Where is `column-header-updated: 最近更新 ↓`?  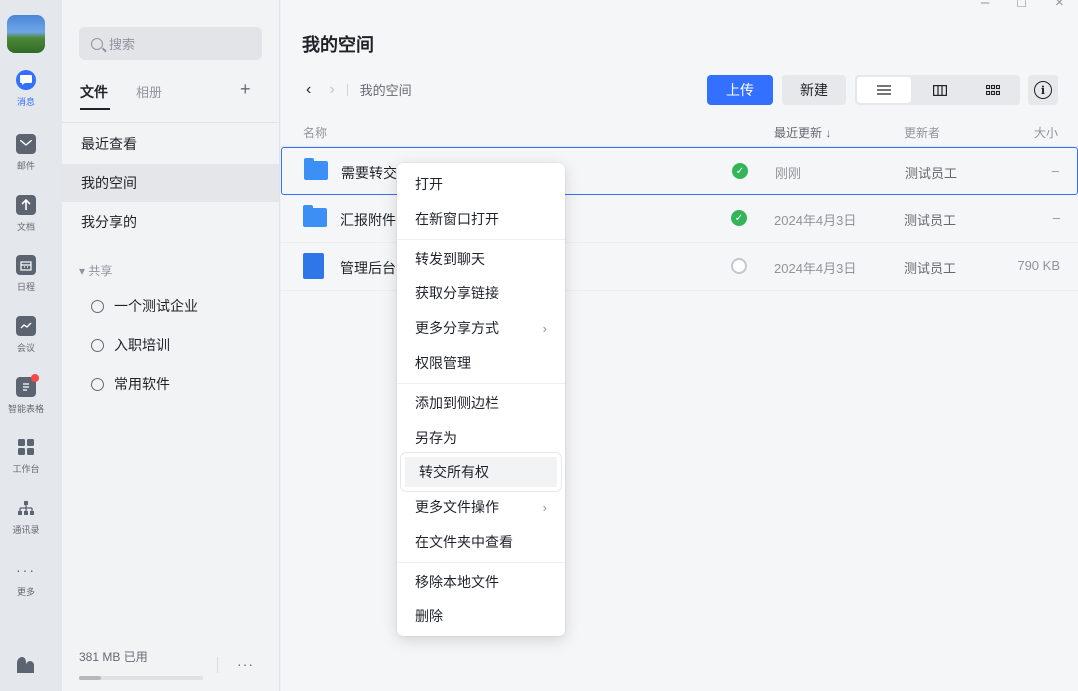 column-header-updated: 最近更新 ↓ is located at coordinates (802, 132).